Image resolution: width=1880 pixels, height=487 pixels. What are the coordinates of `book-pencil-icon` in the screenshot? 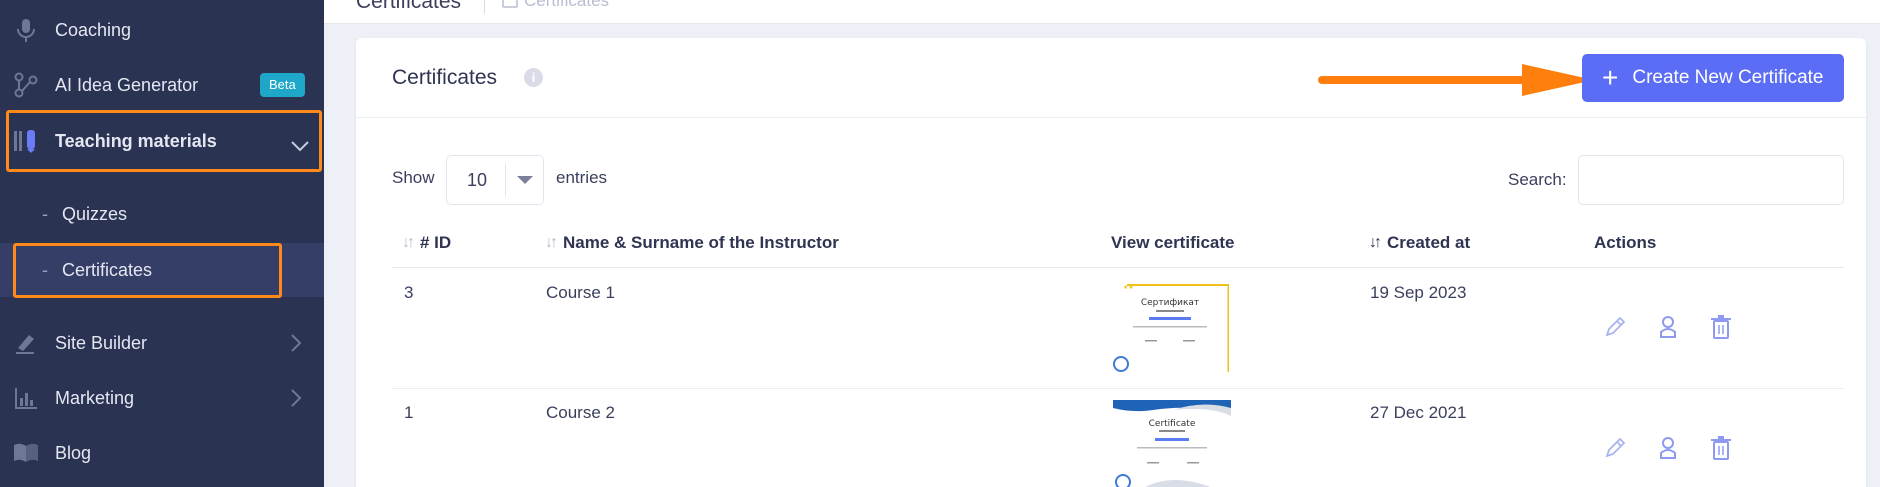 It's located at (26, 141).